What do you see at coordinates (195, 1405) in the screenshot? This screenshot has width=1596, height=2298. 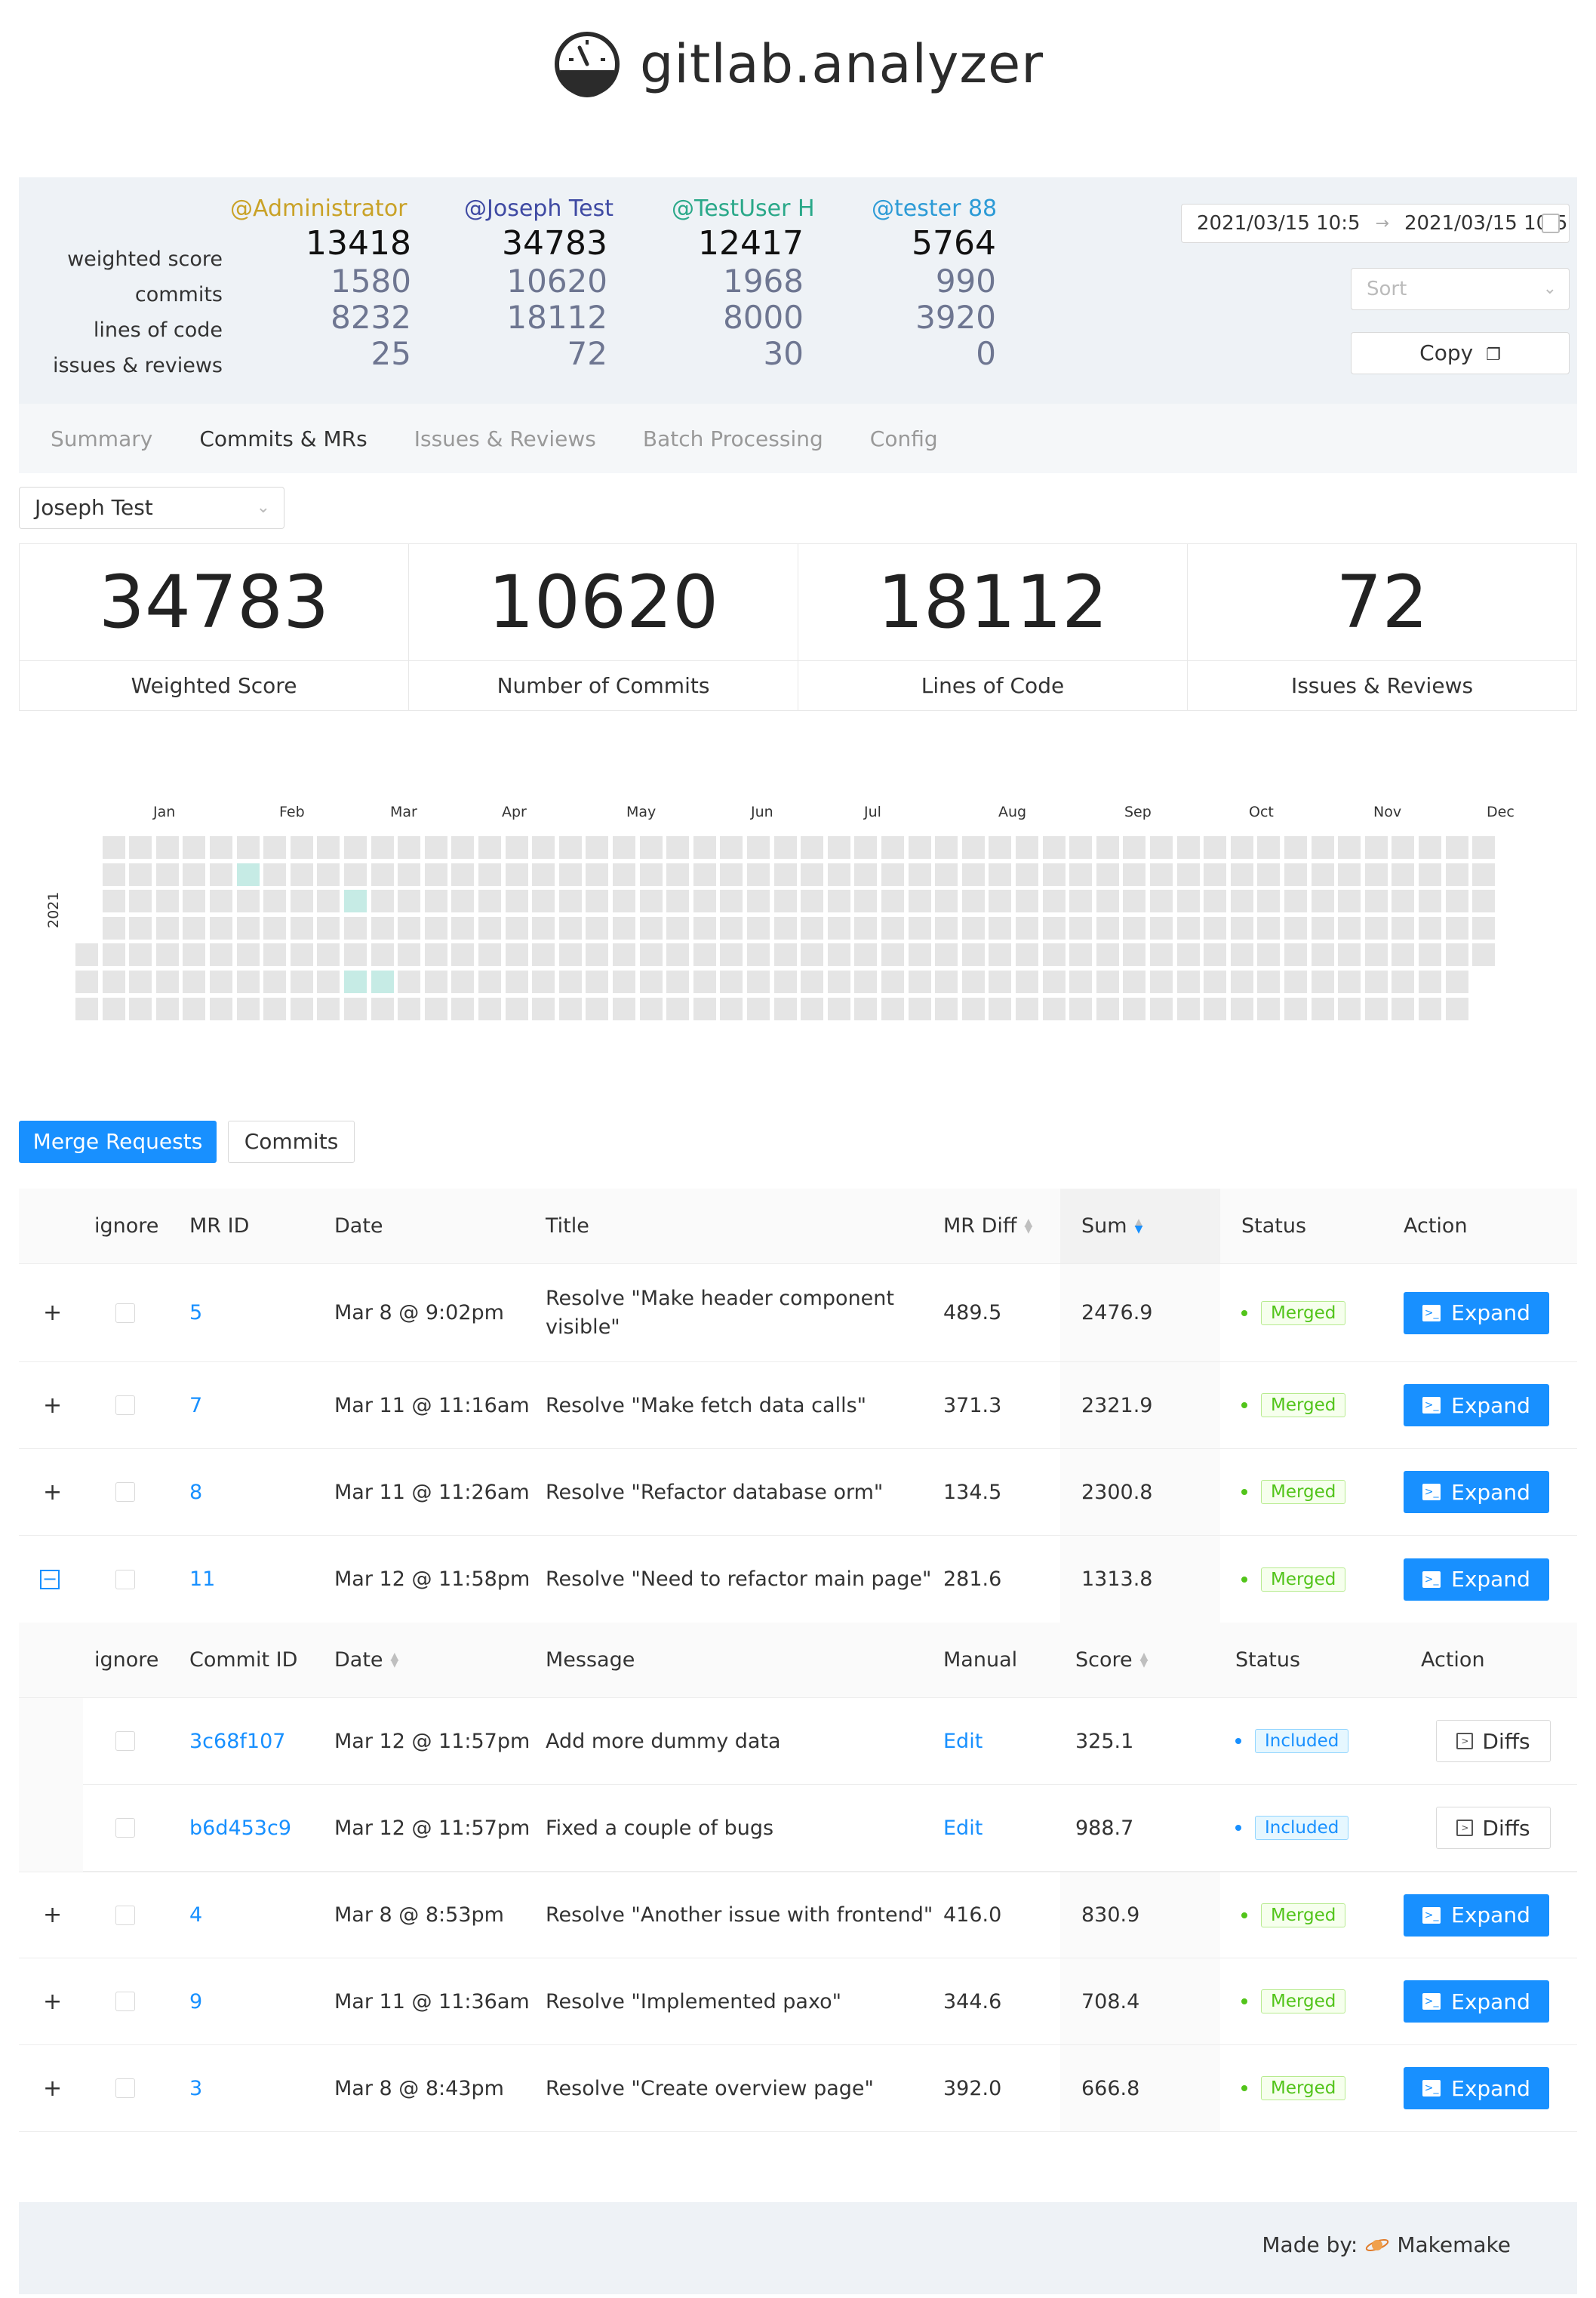 I see `mr-id-link: 7` at bounding box center [195, 1405].